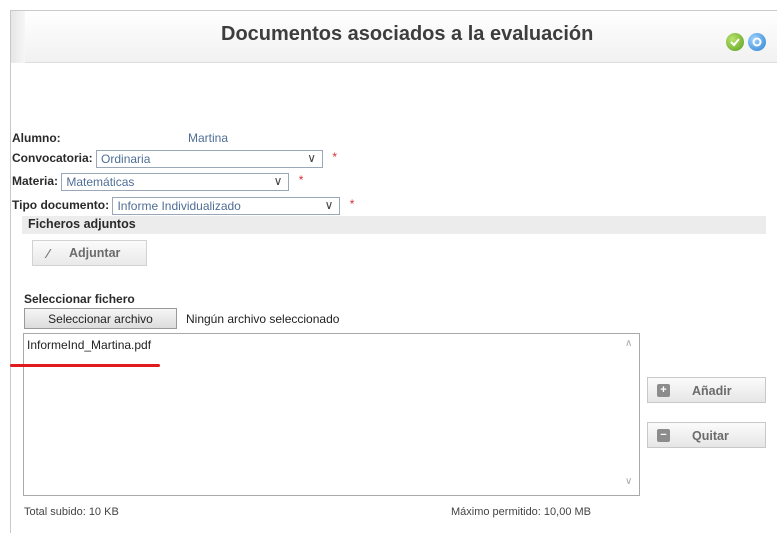  I want to click on alumno-row: Alumno: Martina, so click(120, 138).